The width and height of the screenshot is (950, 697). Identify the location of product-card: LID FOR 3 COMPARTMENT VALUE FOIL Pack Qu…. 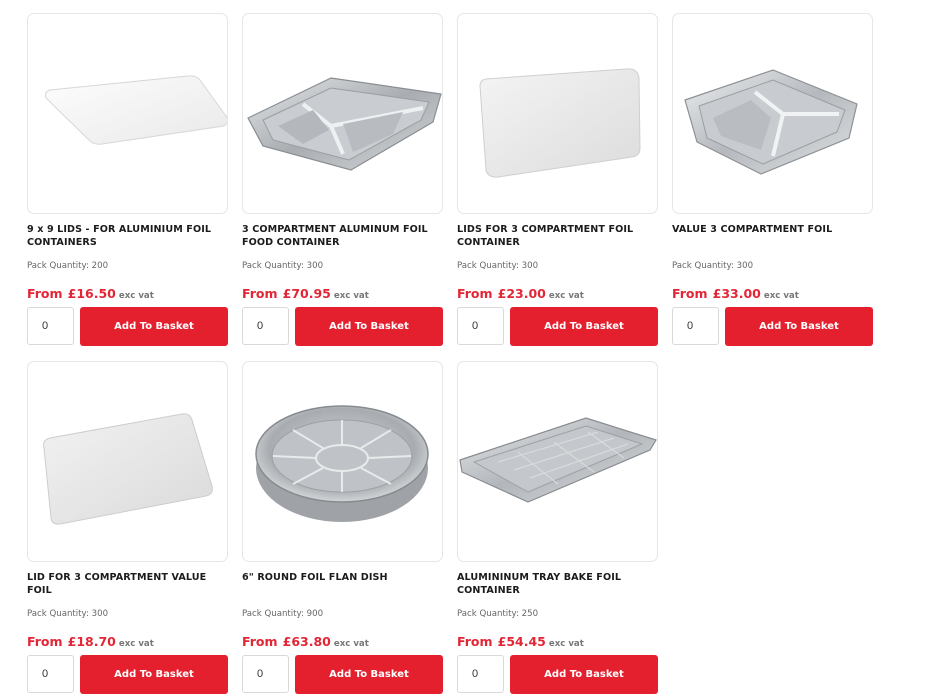
(127, 527).